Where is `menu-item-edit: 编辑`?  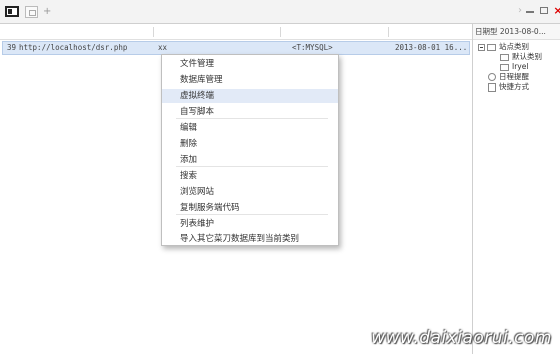
menu-item-edit: 编辑 is located at coordinates (250, 128).